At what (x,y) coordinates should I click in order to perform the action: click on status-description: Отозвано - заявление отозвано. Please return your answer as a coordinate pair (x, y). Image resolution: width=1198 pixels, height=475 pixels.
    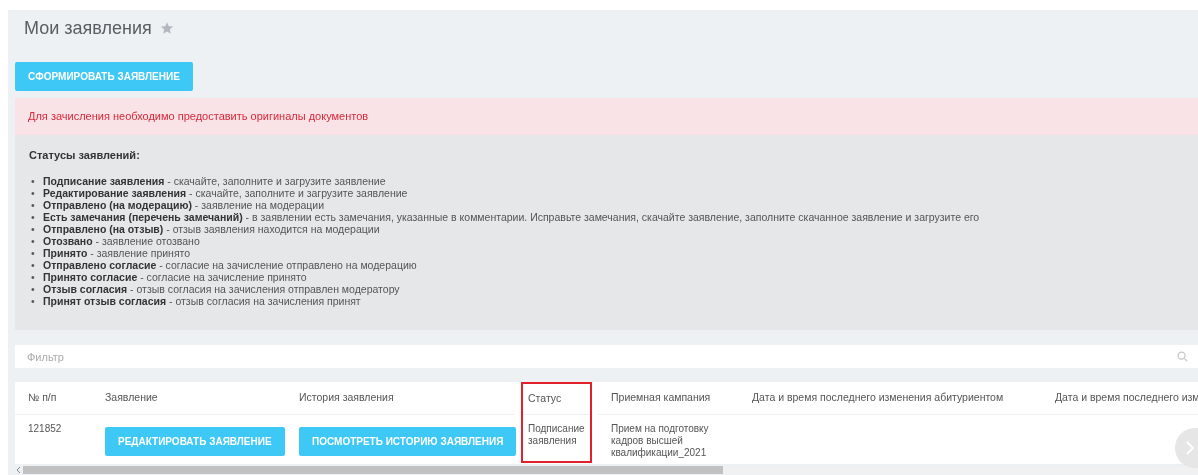
    Looking at the image, I should click on (121, 240).